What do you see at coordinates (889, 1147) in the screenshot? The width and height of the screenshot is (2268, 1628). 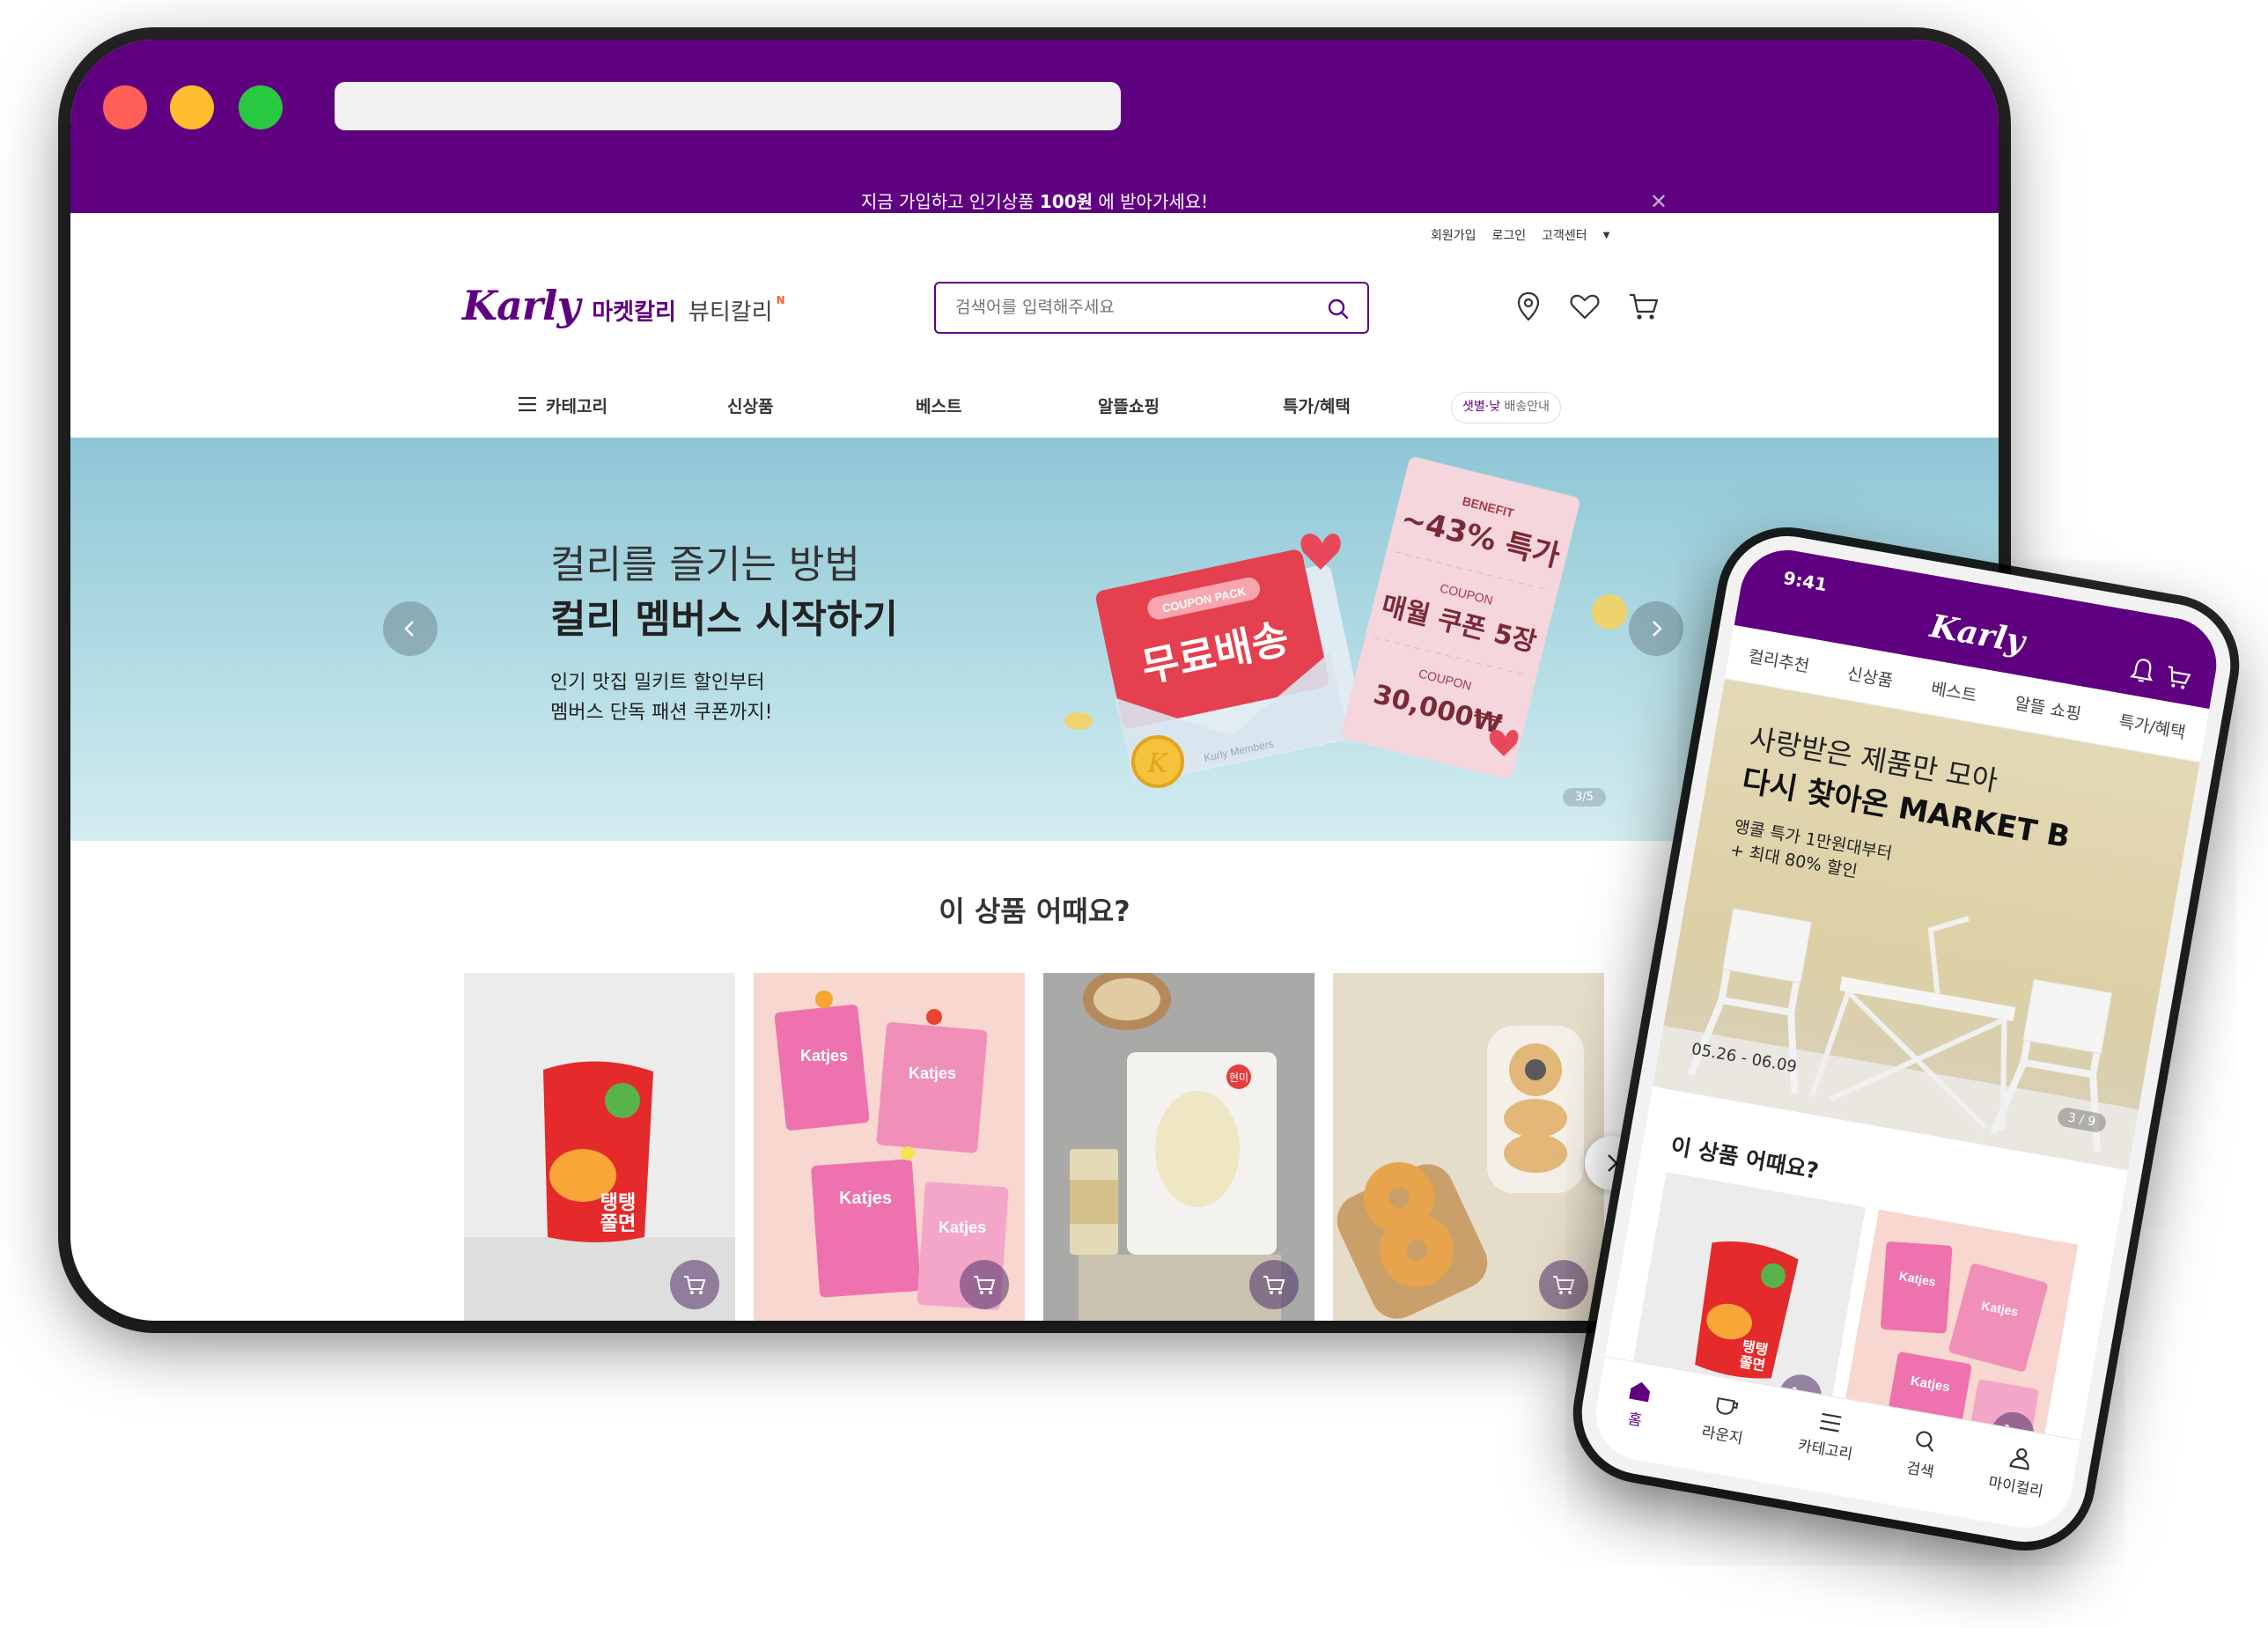 I see `product-card: Katjes Katjes Katjes Katjes` at bounding box center [889, 1147].